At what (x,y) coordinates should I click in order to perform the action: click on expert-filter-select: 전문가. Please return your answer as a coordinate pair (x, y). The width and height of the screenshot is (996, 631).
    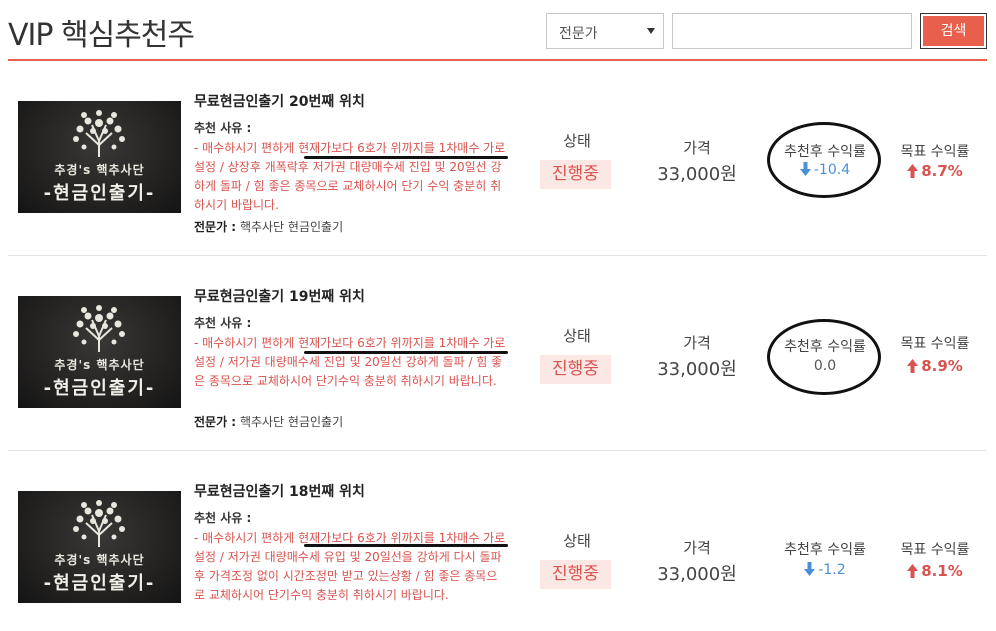
    Looking at the image, I should click on (605, 31).